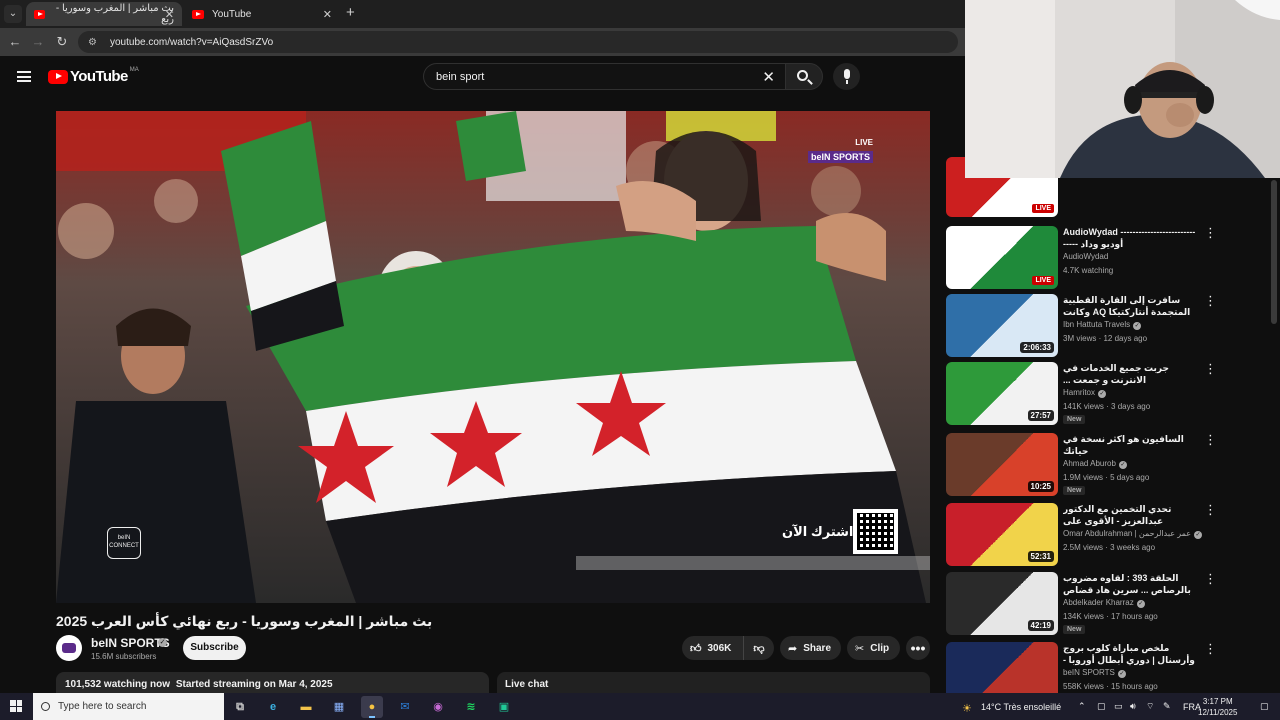 This screenshot has height=720, width=1280. Describe the element at coordinates (372, 707) in the screenshot. I see `chrome-browser-icon: ●` at that location.